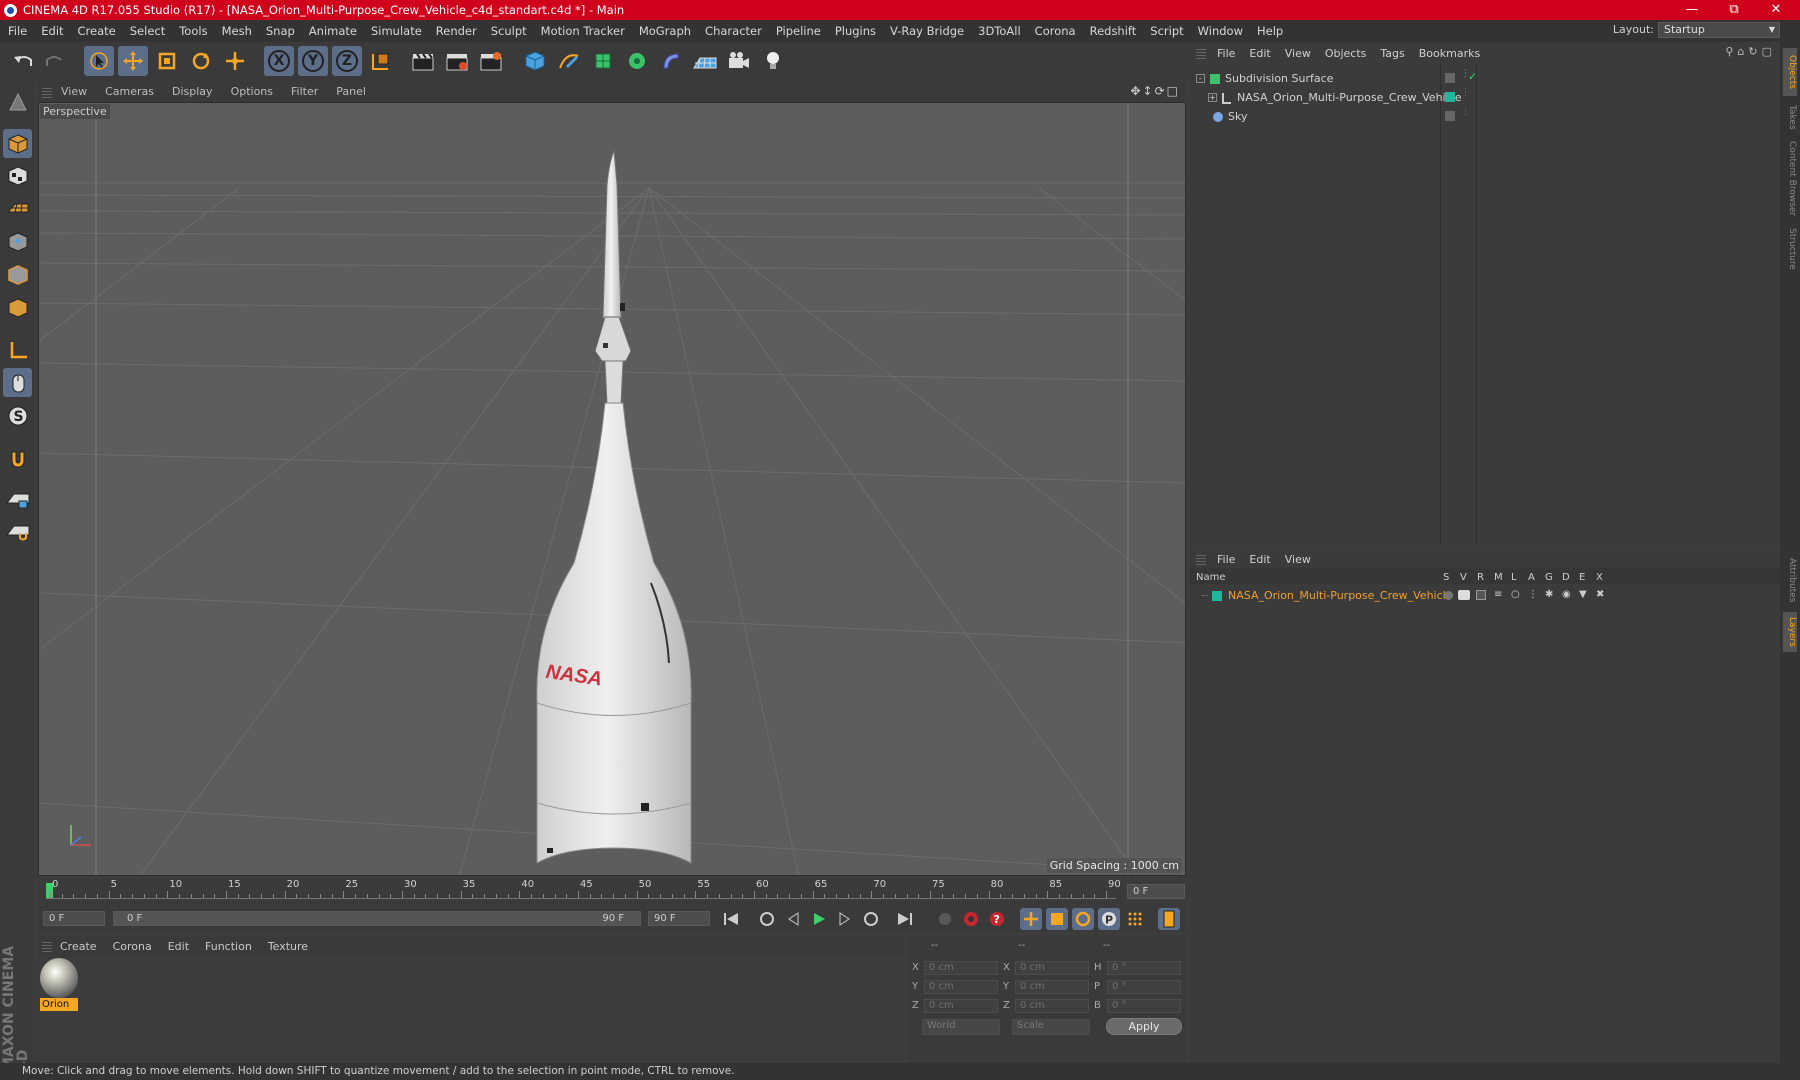 This screenshot has width=1800, height=1080. What do you see at coordinates (1226, 559) in the screenshot?
I see `lm-menu-file: File` at bounding box center [1226, 559].